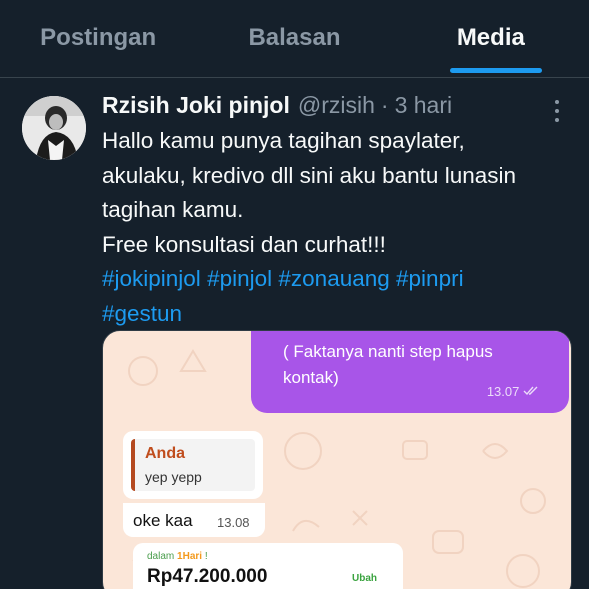 This screenshot has width=589, height=589. Describe the element at coordinates (491, 38) in the screenshot. I see `tab-media: Media` at that location.